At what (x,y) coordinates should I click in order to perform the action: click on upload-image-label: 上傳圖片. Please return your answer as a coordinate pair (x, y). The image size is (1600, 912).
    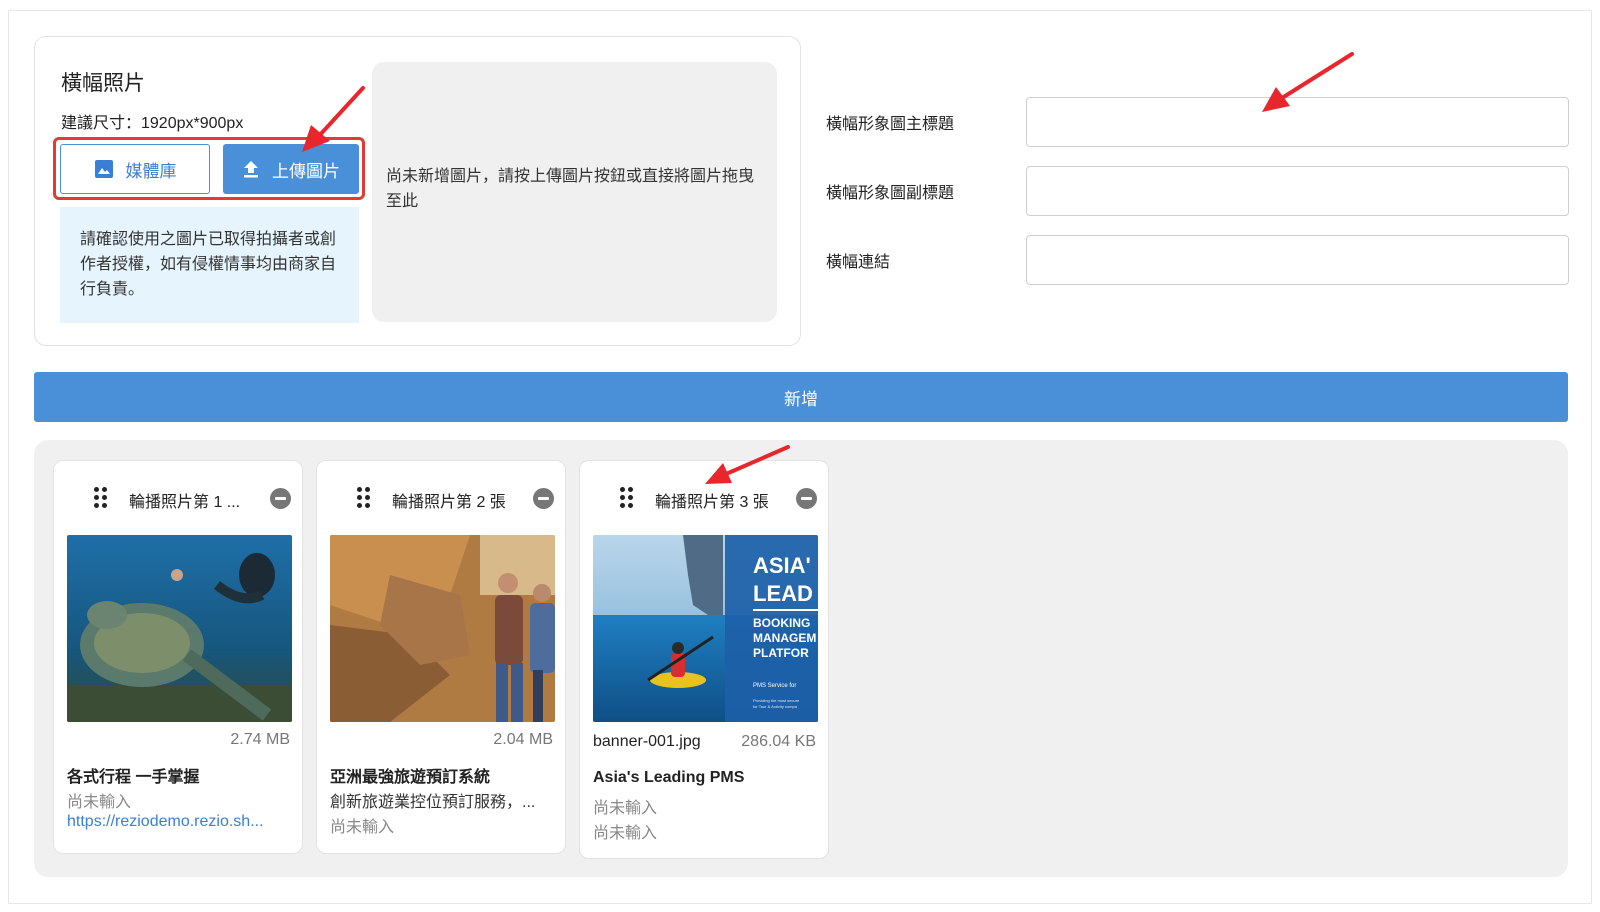
    Looking at the image, I should click on (306, 171).